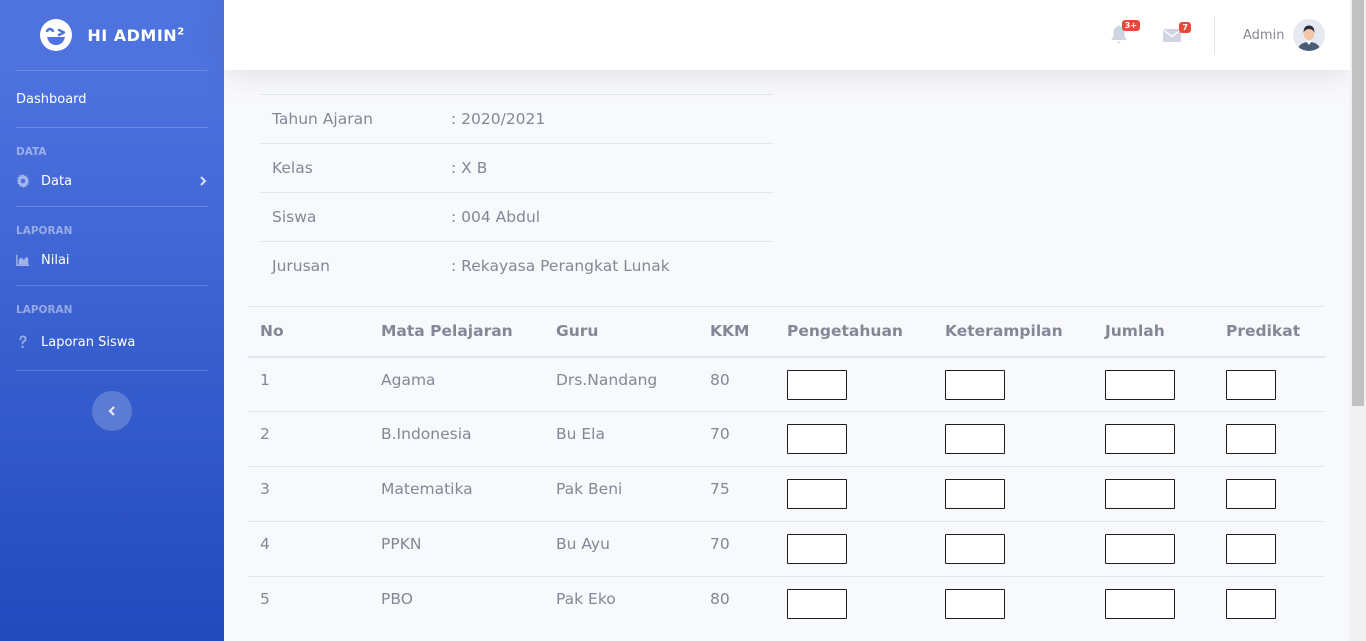 The width and height of the screenshot is (1366, 641). Describe the element at coordinates (1358, 203) in the screenshot. I see `scrollbar-thumb` at that location.